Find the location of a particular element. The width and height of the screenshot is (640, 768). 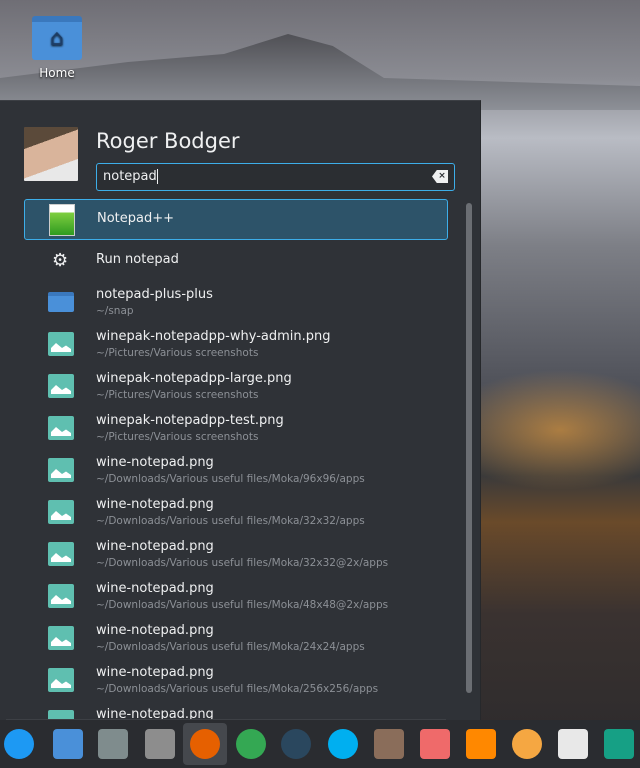

result-title: Run notepad is located at coordinates (137, 259).